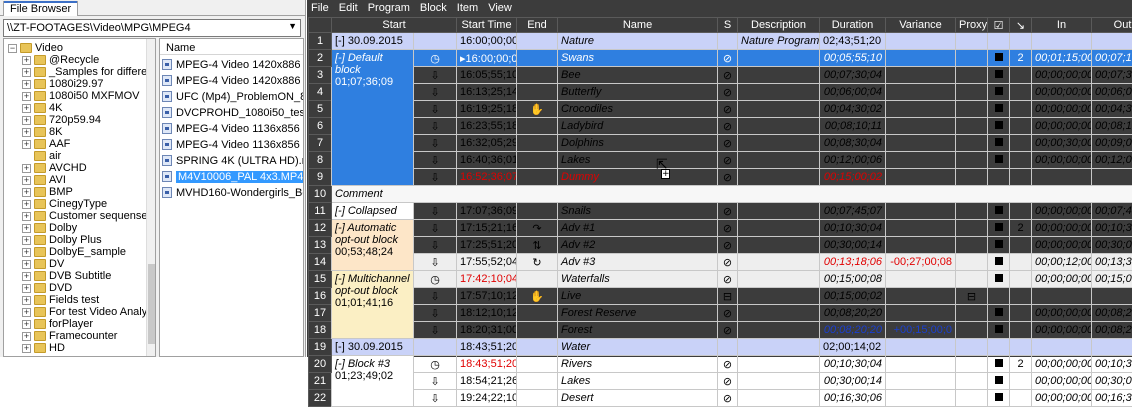 Image resolution: width=1132 pixels, height=407 pixels. I want to click on file-item: MPEG-4 Video 1136x856 15fps, so click(233, 145).